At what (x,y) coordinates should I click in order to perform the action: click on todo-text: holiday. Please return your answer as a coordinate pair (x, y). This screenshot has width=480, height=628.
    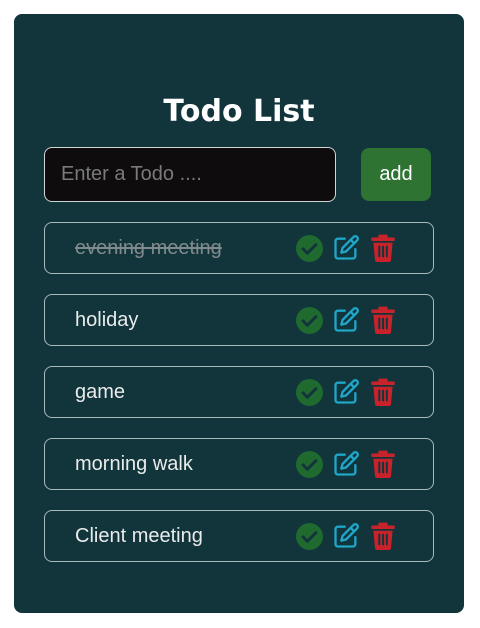
    Looking at the image, I should click on (107, 320).